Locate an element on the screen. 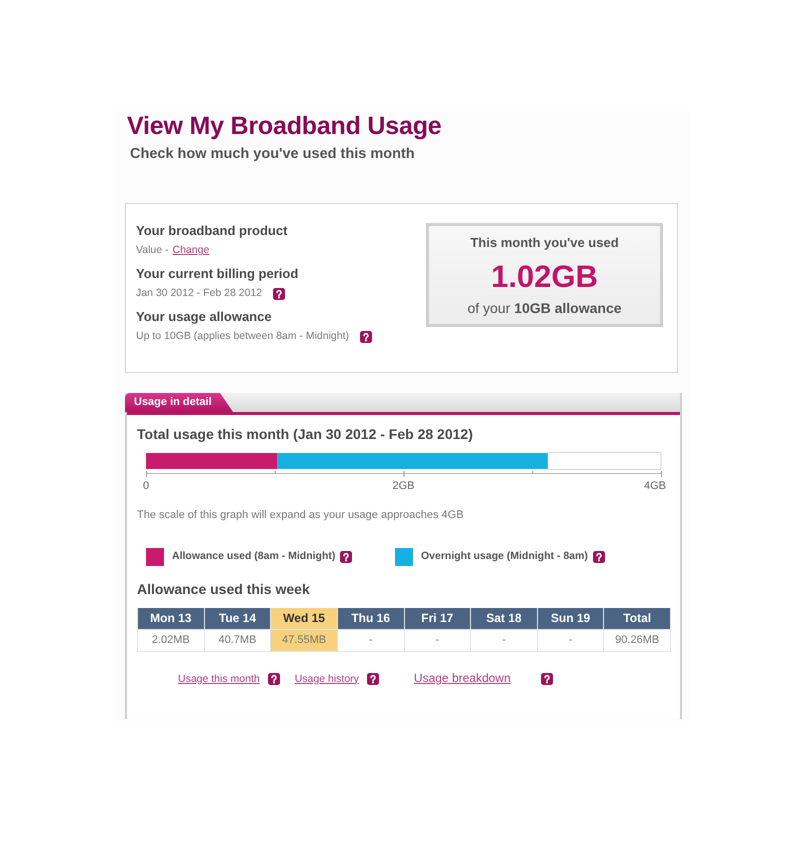 The width and height of the screenshot is (805, 841). column-header: Thu 16 is located at coordinates (370, 618).